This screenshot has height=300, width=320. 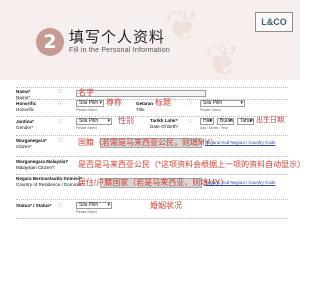 What do you see at coordinates (94, 205) in the screenshot?
I see `status-select: Sila Pilih` at bounding box center [94, 205].